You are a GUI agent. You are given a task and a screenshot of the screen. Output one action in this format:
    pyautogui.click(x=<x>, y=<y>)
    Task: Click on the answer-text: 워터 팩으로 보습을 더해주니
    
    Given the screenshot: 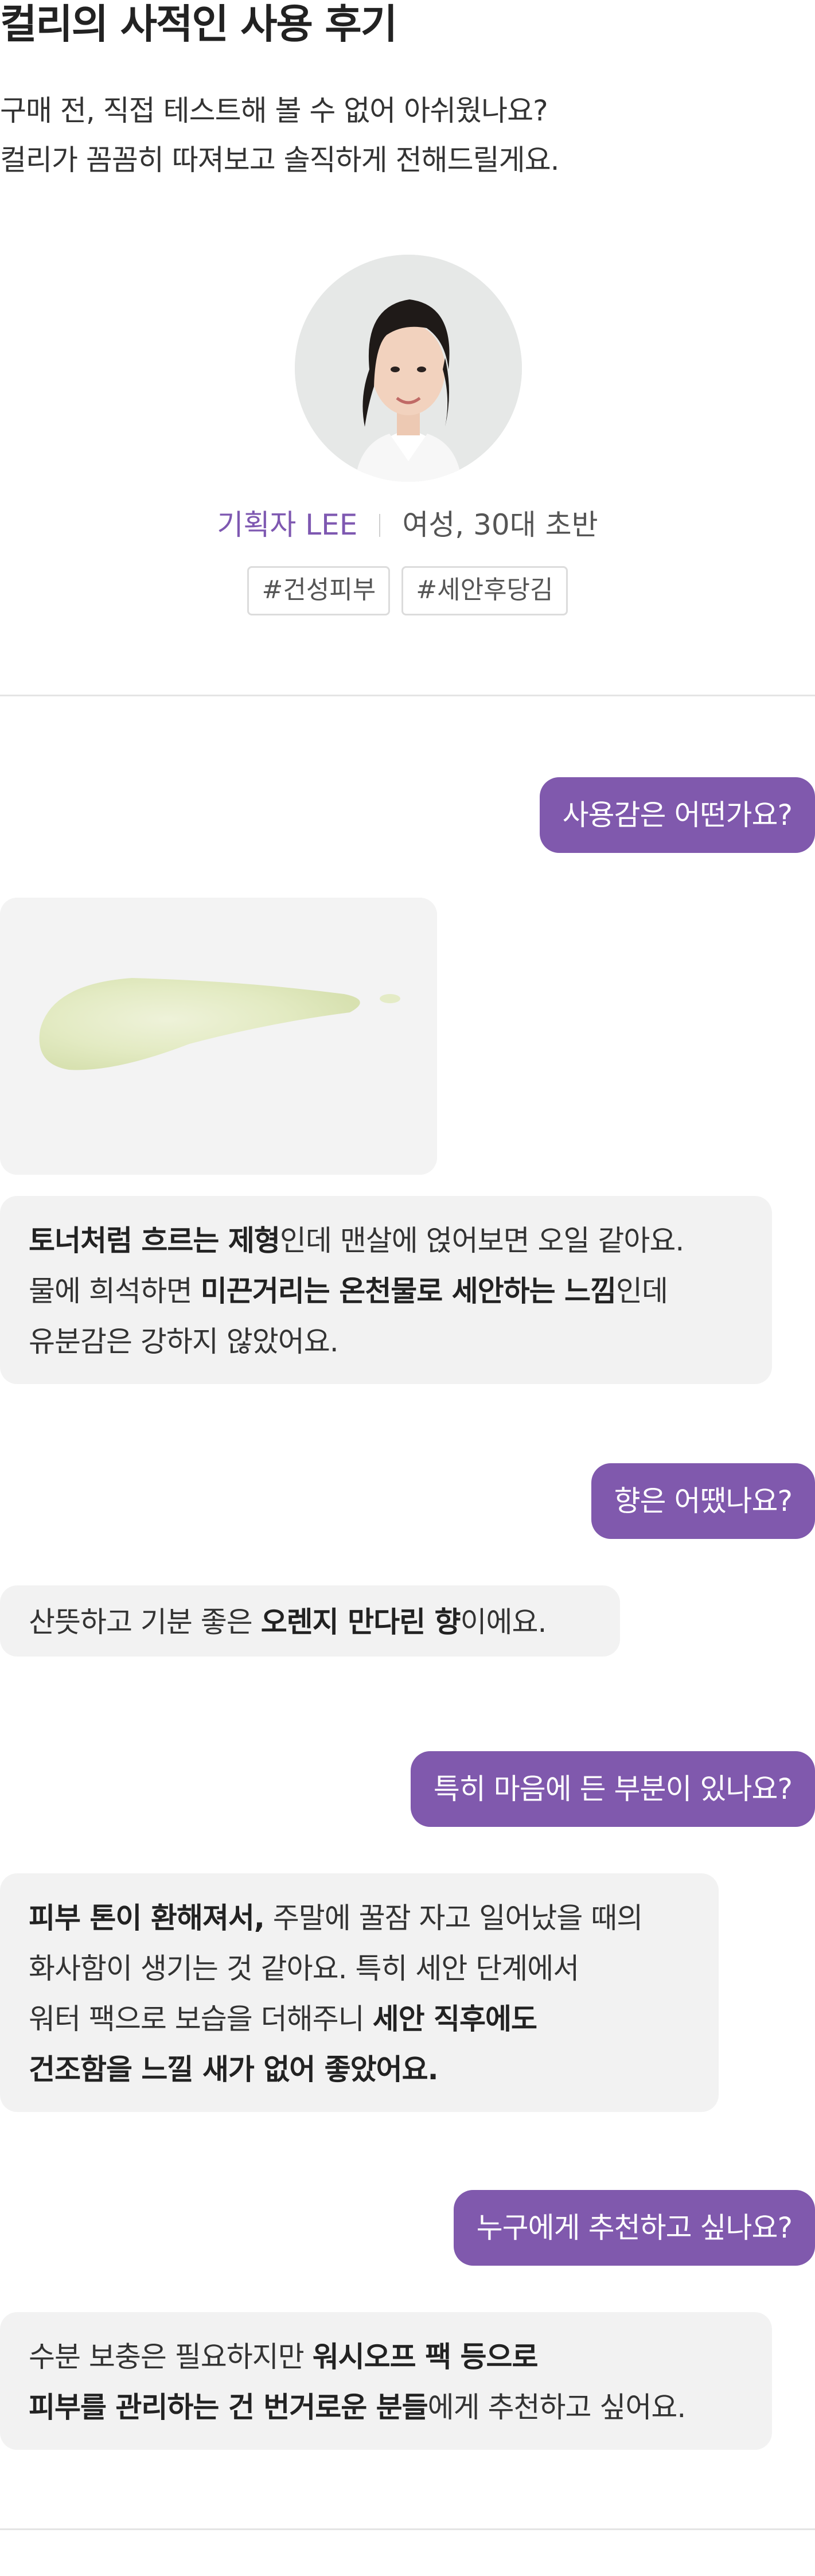 What is the action you would take?
    pyautogui.click(x=201, y=2019)
    